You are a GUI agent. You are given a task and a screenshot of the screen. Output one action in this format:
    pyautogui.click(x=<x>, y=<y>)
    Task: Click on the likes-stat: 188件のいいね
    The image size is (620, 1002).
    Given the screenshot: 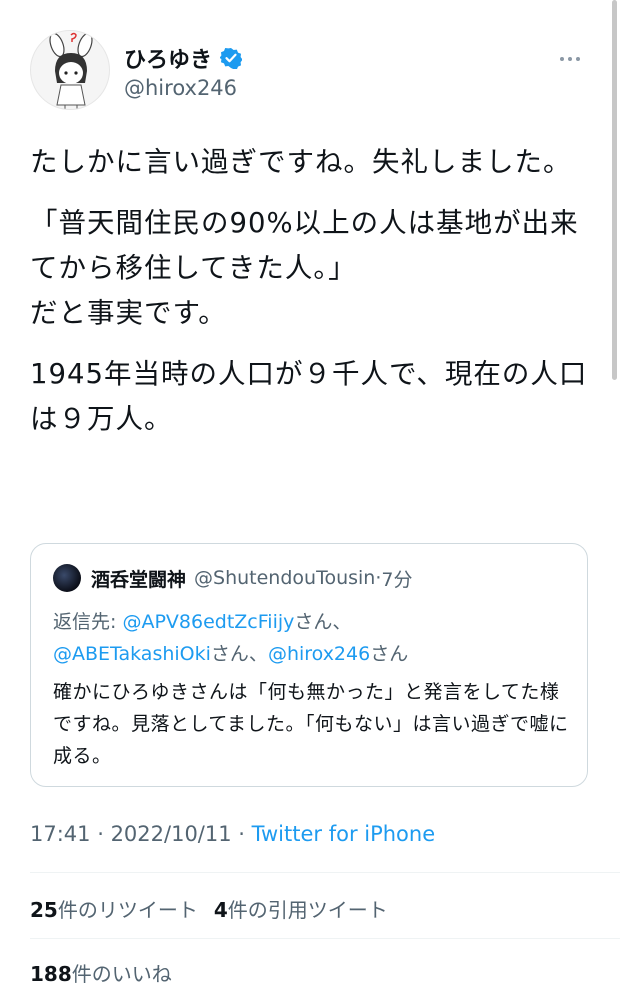 What is the action you would take?
    pyautogui.click(x=101, y=972)
    